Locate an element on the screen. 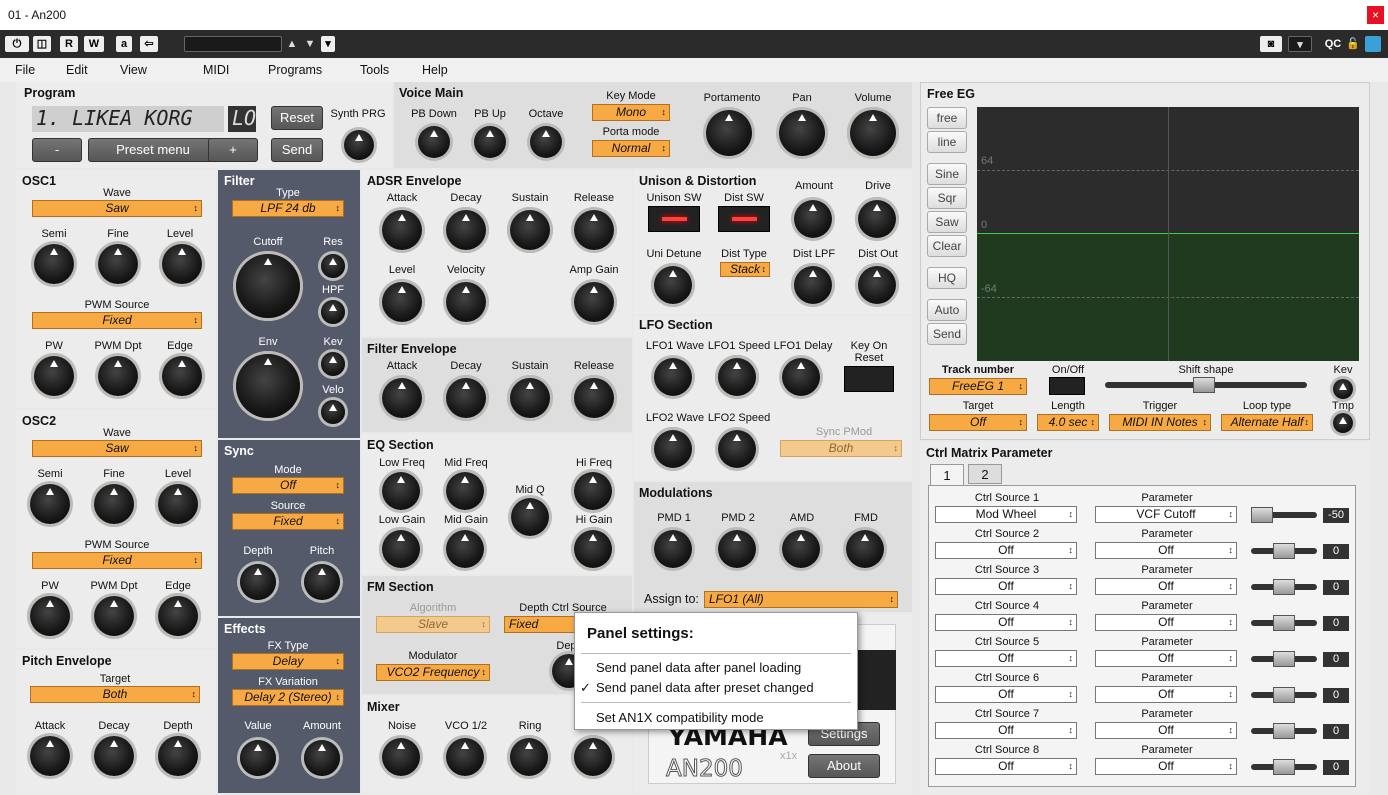  preset-field is located at coordinates (233, 44).